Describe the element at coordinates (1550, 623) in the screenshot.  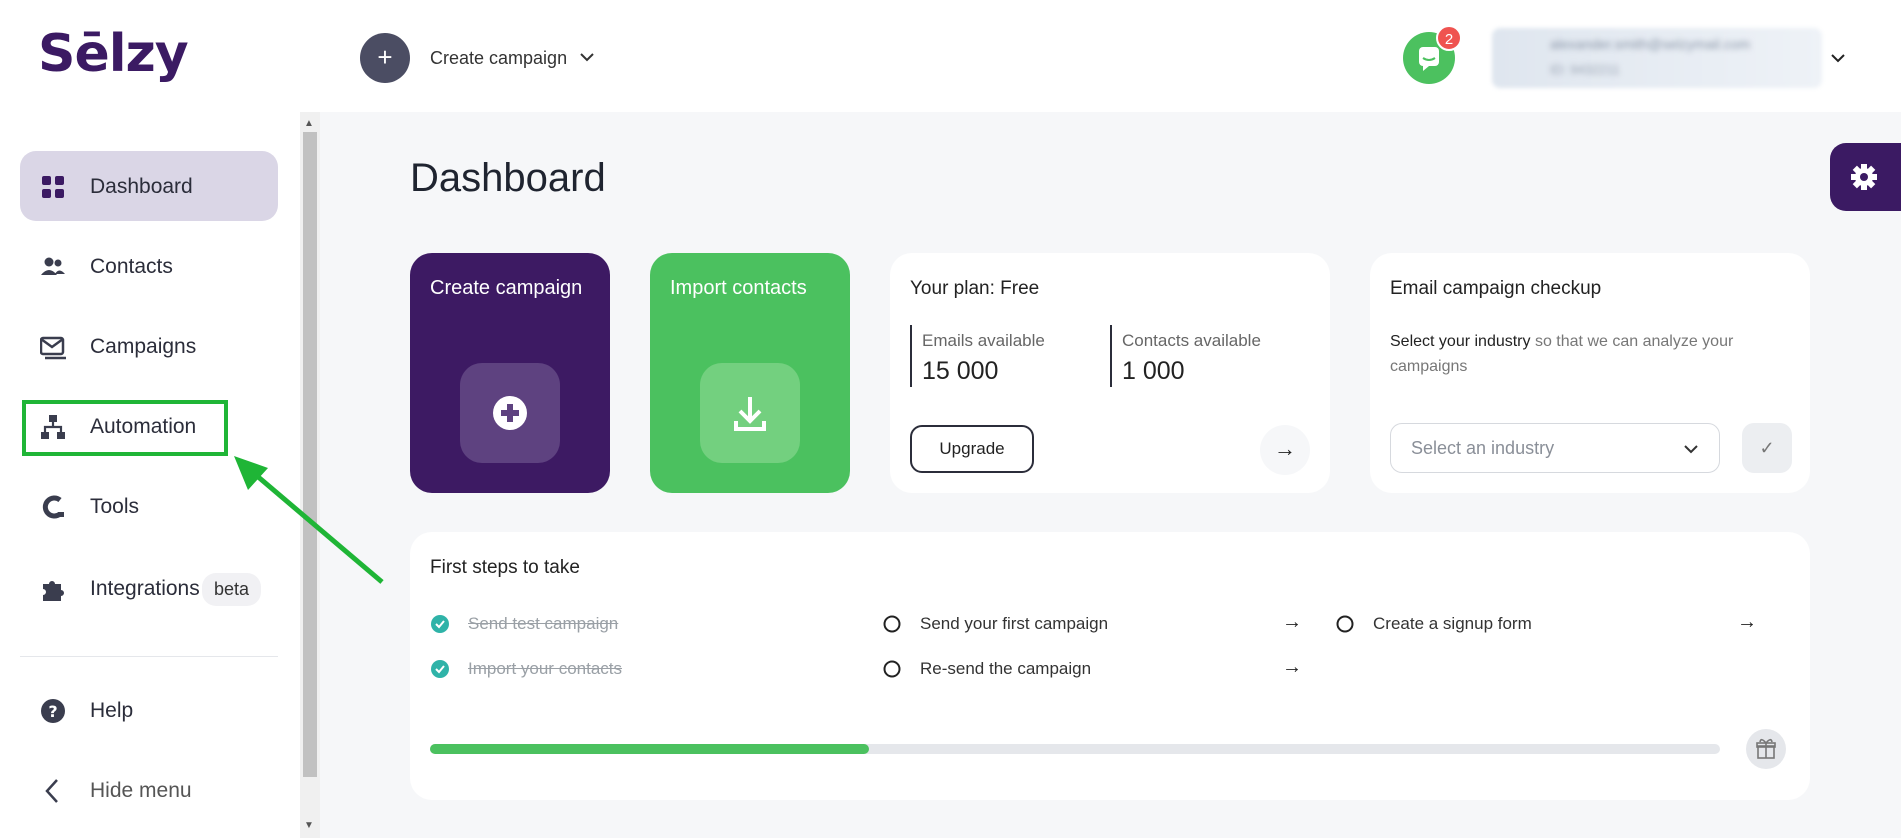
I see `step-create-signup-form: Create a signup form →` at that location.